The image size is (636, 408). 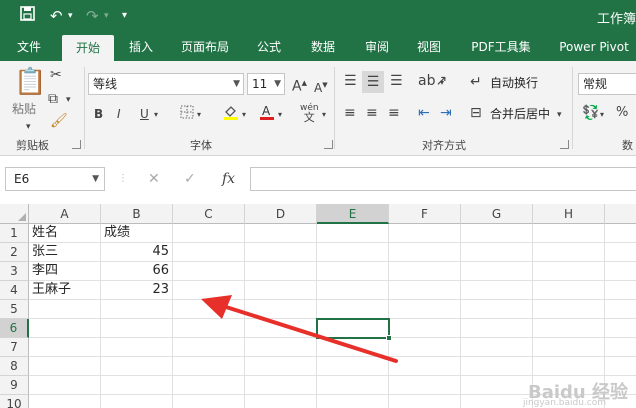 What do you see at coordinates (156, 115) in the screenshot?
I see `underline-dropdown-icon: ▾` at bounding box center [156, 115].